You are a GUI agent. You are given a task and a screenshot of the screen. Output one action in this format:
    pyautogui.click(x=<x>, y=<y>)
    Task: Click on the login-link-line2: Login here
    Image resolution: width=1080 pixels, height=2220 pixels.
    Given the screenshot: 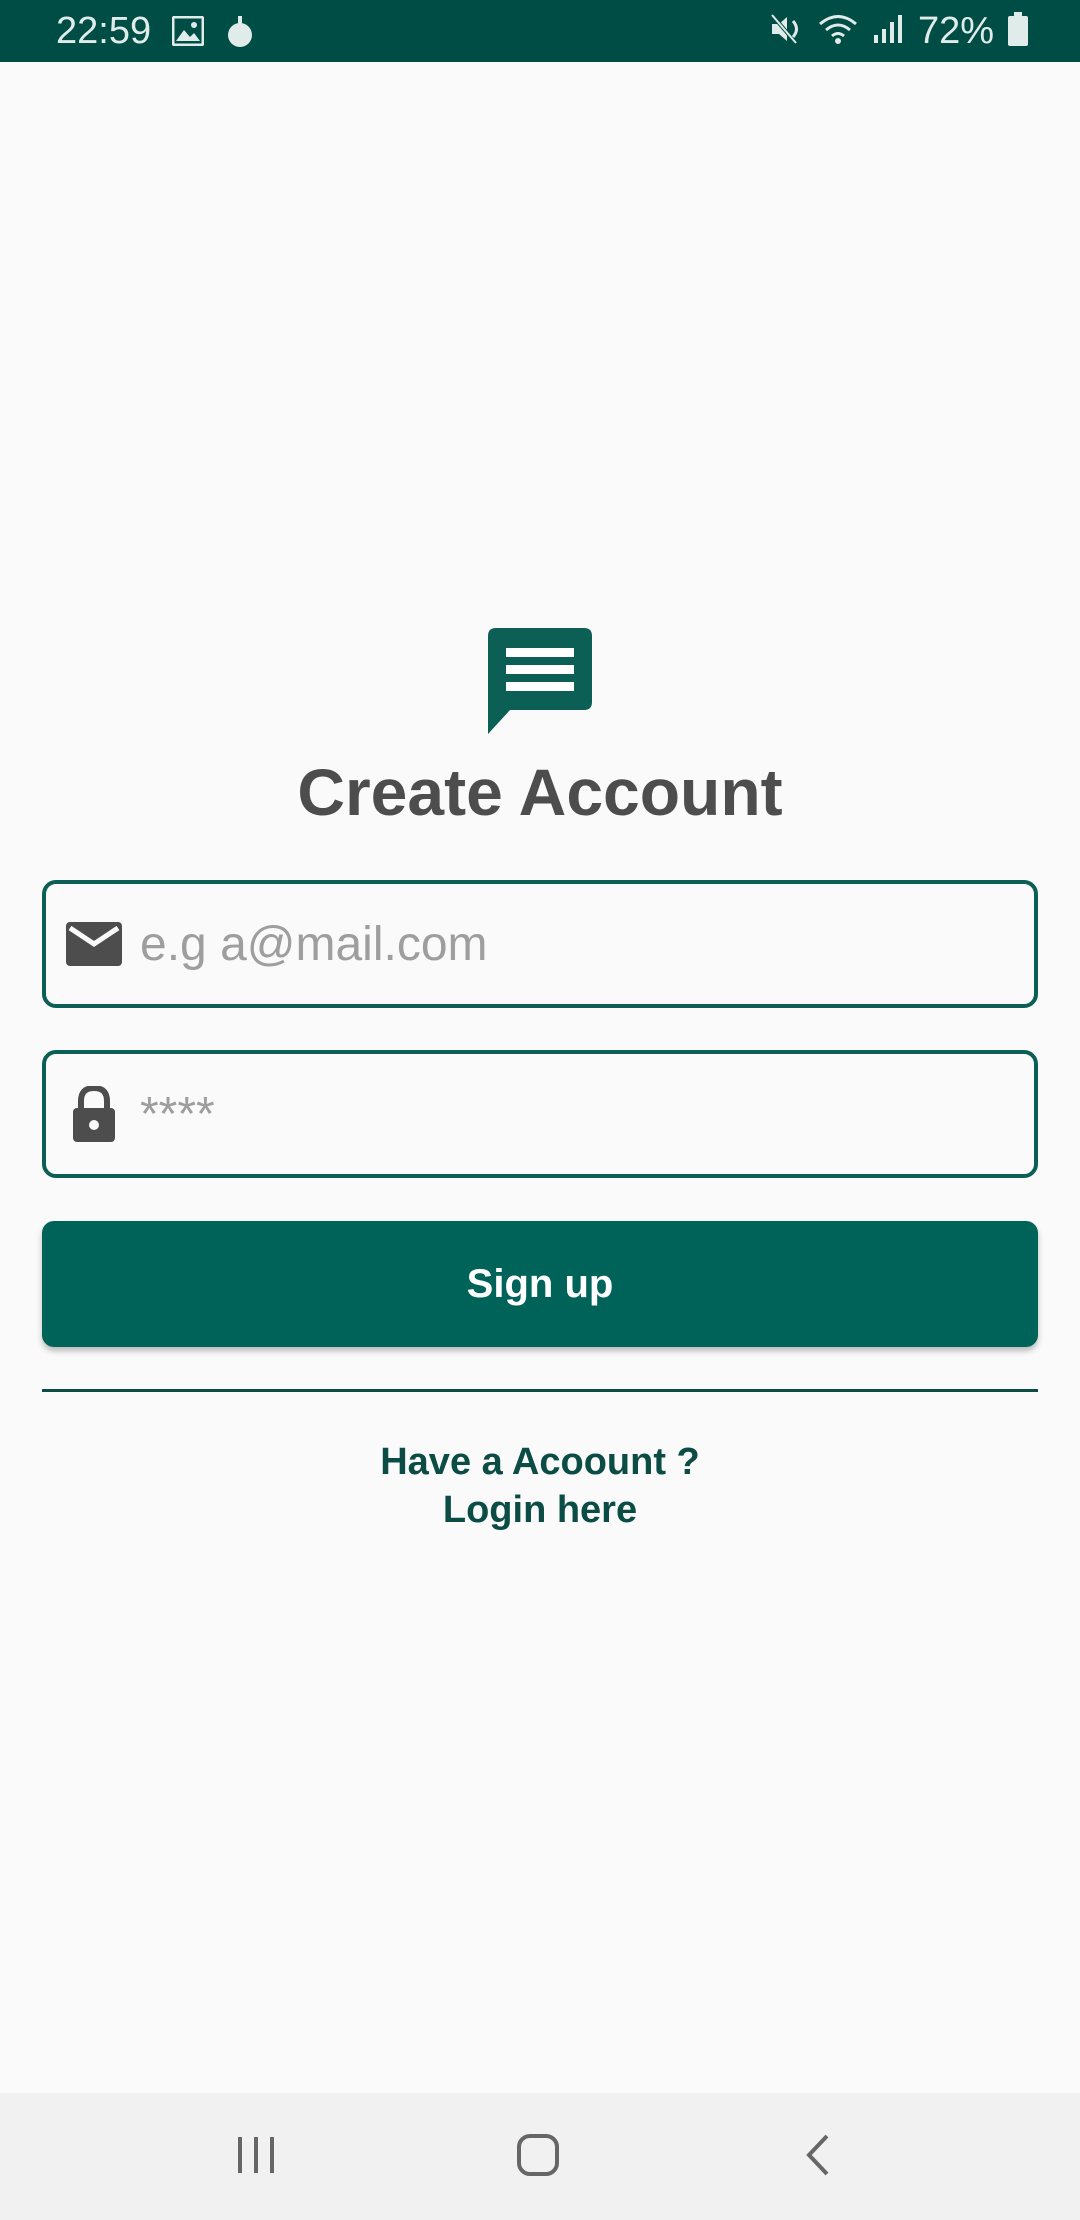 What is the action you would take?
    pyautogui.click(x=540, y=1510)
    